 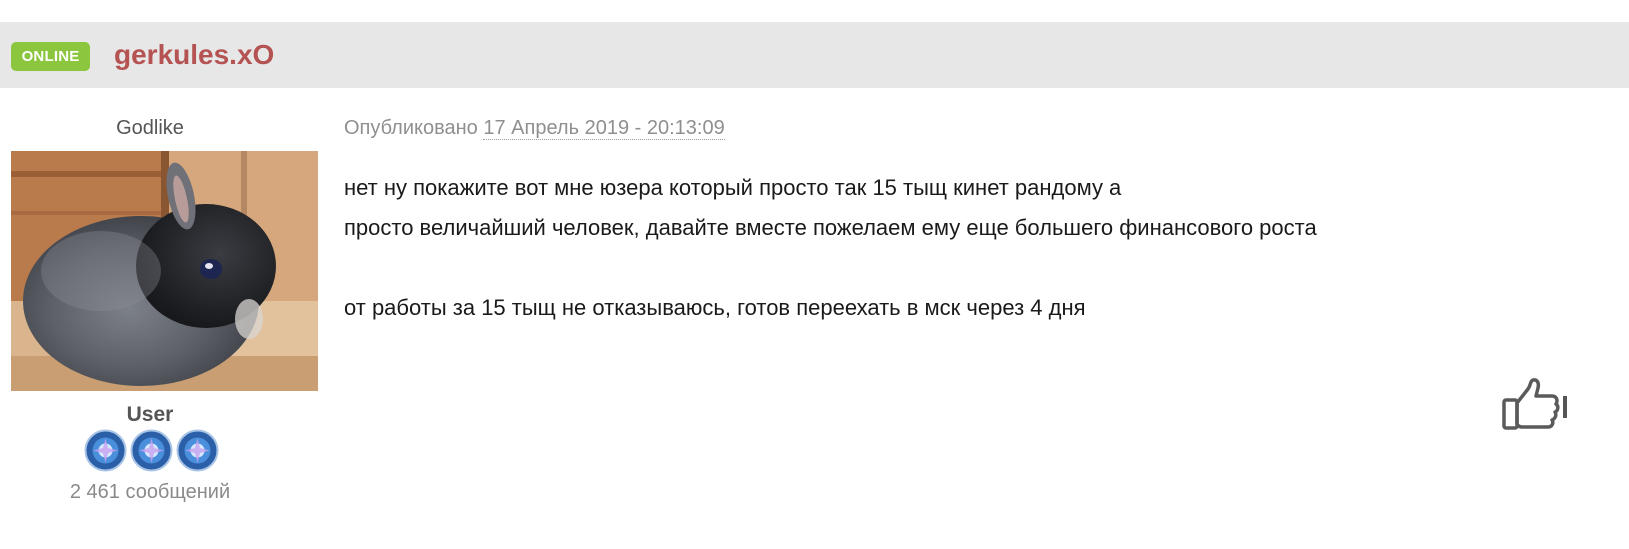 I want to click on rank-pips, so click(x=154, y=451).